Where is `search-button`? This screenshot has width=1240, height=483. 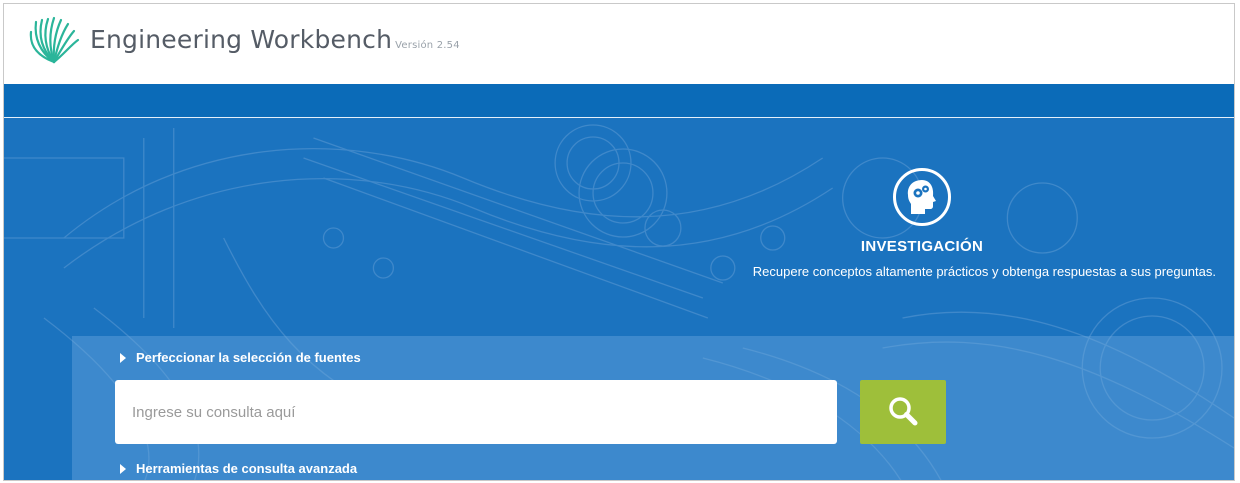 search-button is located at coordinates (903, 412).